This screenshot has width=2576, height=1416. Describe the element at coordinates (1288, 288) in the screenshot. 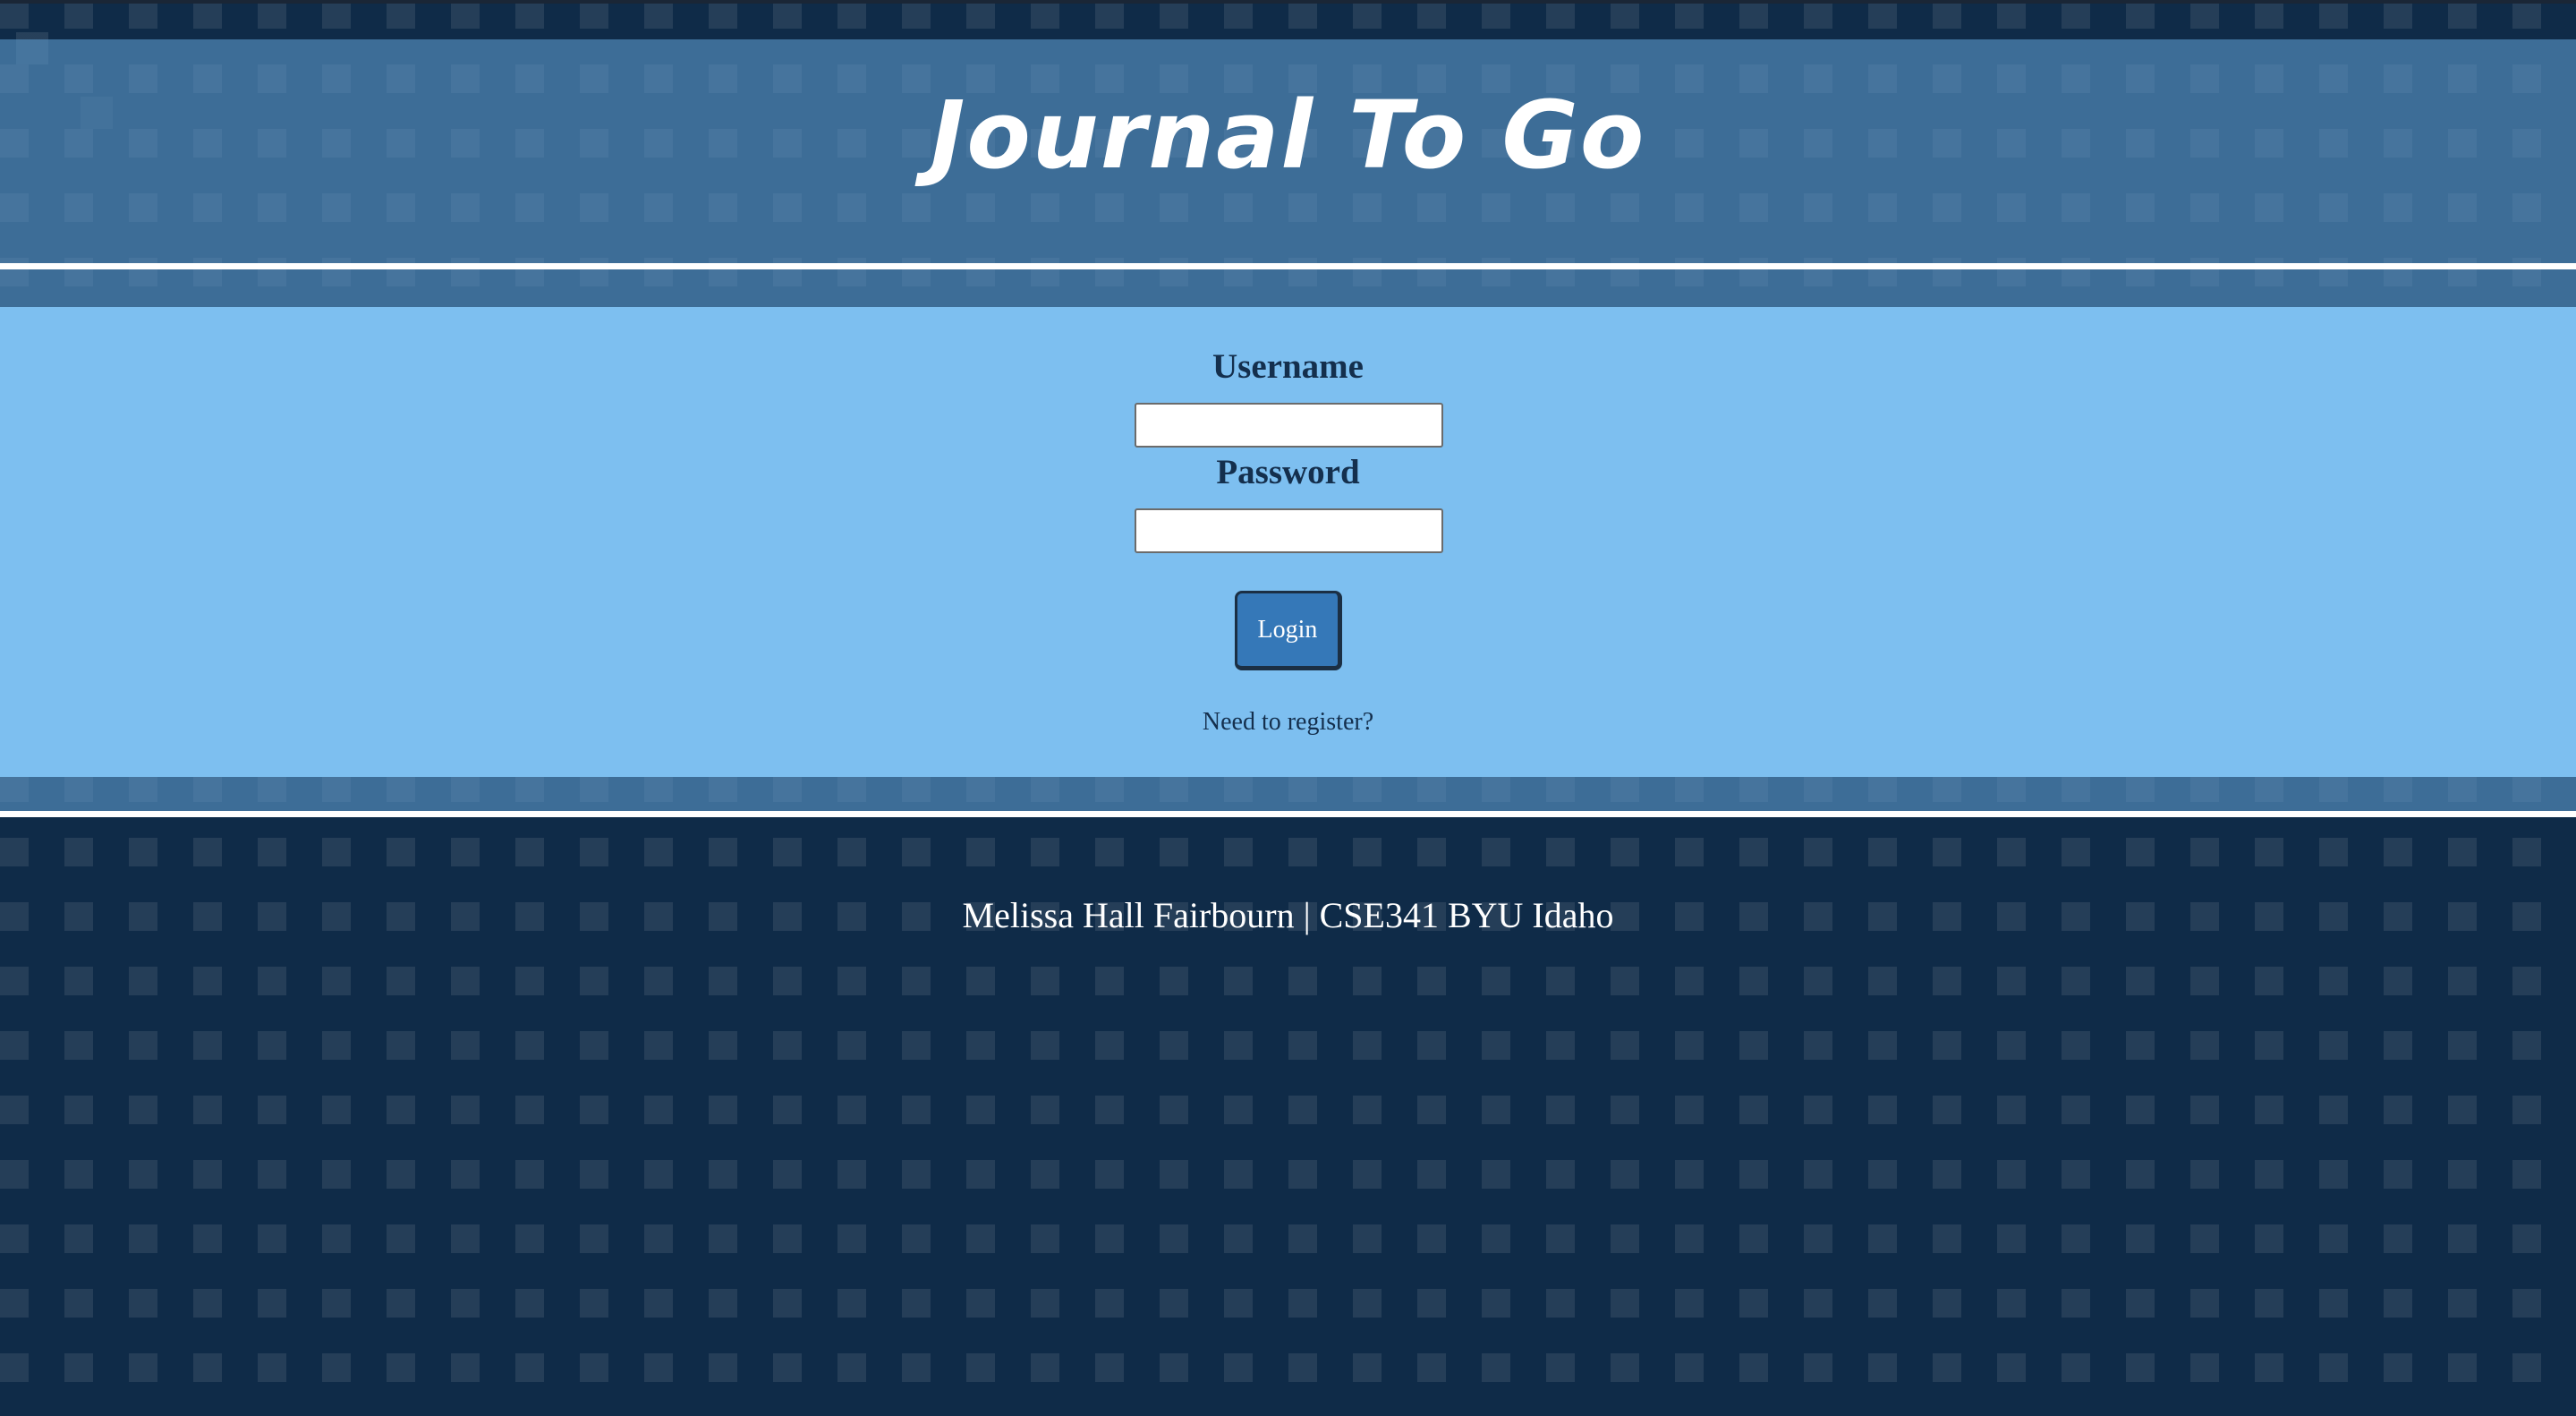

I see `header-lower-band` at that location.